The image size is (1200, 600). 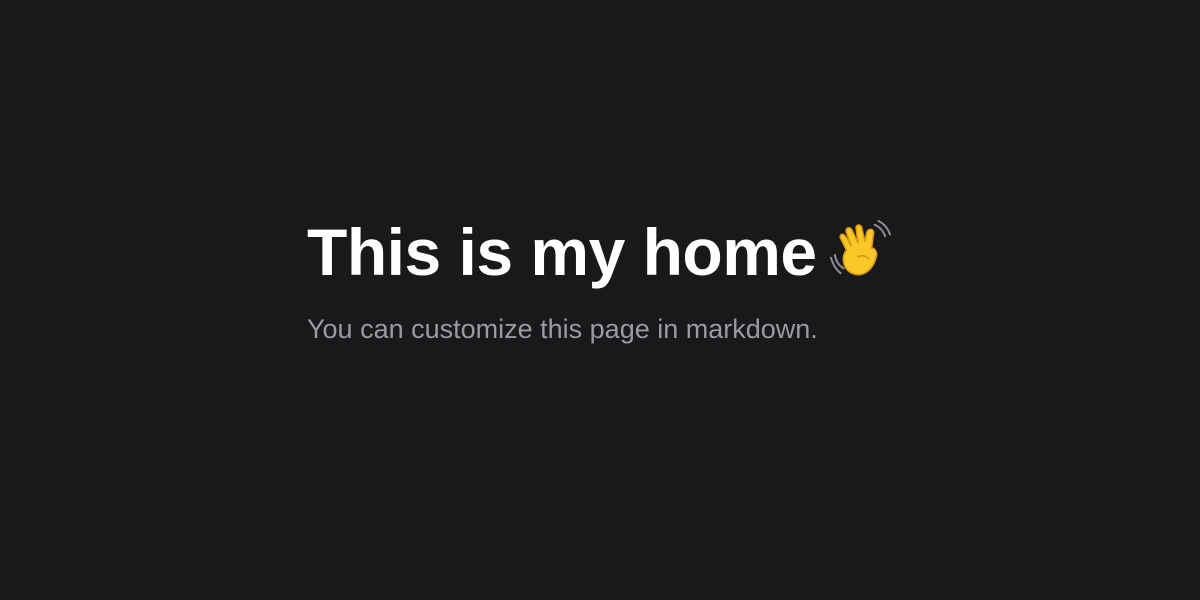 I want to click on waving-hand-icon, so click(x=860, y=249).